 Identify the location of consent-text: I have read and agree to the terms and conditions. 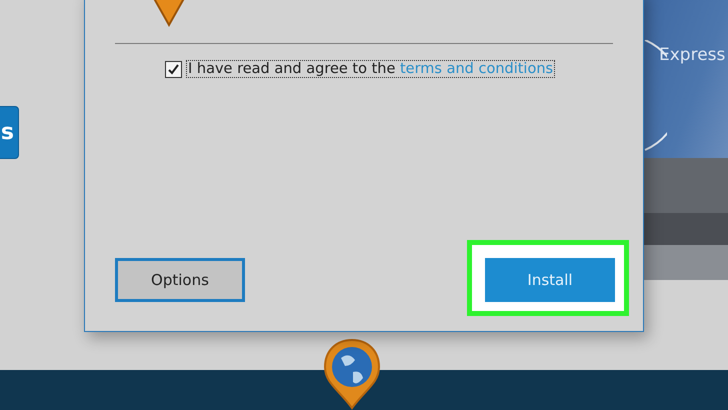
(371, 69).